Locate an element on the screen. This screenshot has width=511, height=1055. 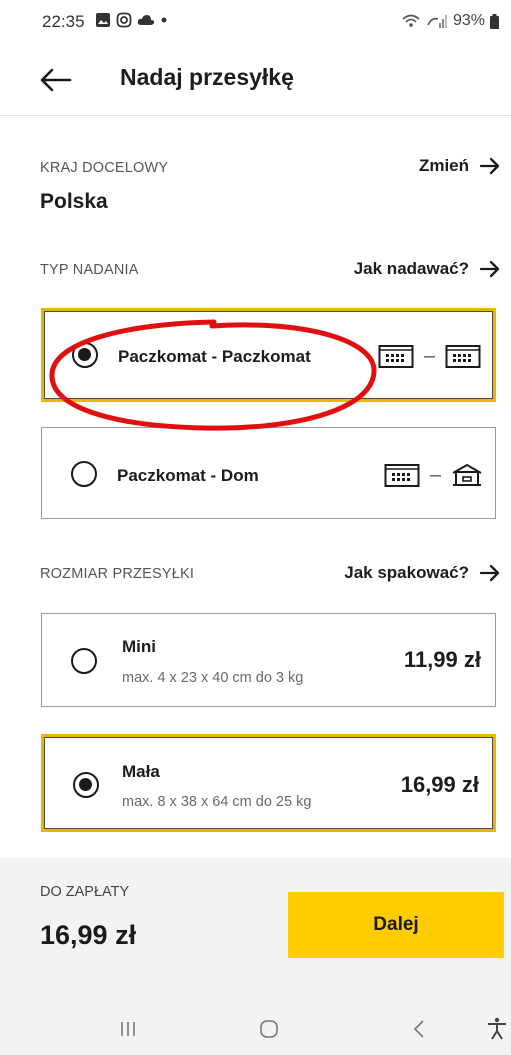
how-to-send-label: Jak nadawać? is located at coordinates (411, 268).